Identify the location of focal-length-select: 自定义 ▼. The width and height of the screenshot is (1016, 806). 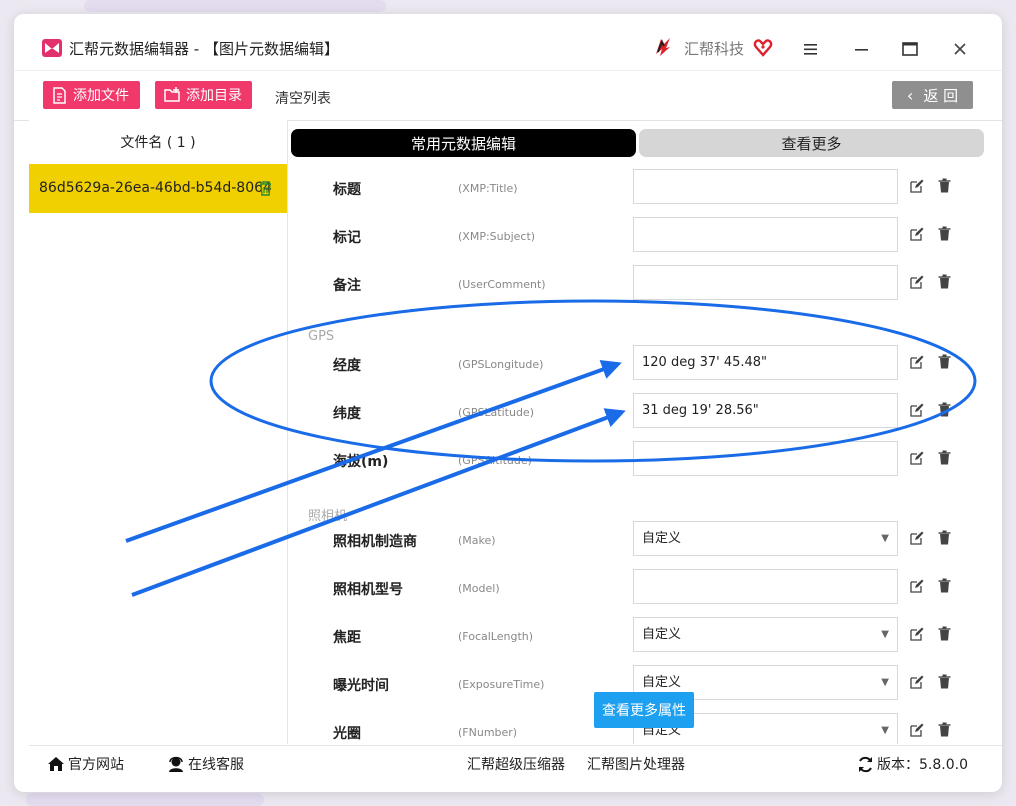
(765, 634).